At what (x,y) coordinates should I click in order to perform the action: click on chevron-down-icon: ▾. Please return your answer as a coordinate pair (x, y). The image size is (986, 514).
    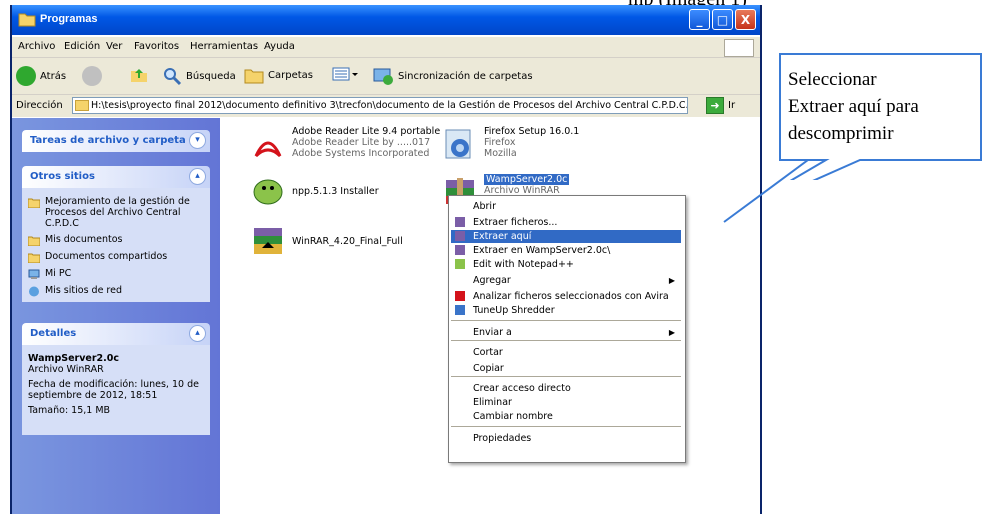
    Looking at the image, I should click on (197, 140).